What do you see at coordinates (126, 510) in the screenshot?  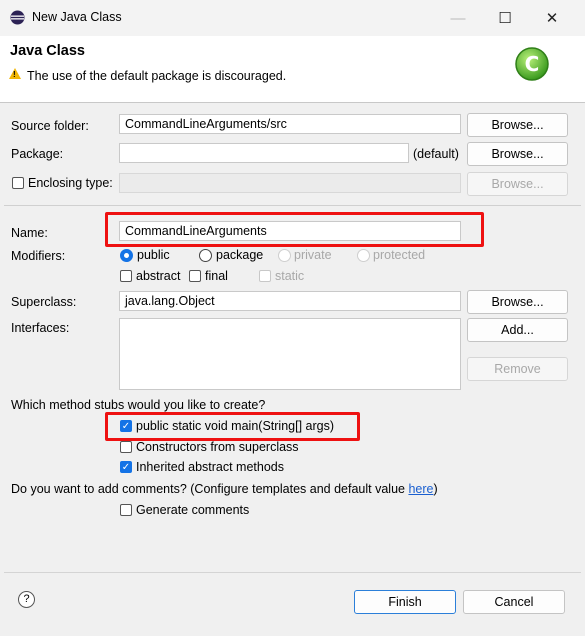 I see `generate-comments-checkbox` at bounding box center [126, 510].